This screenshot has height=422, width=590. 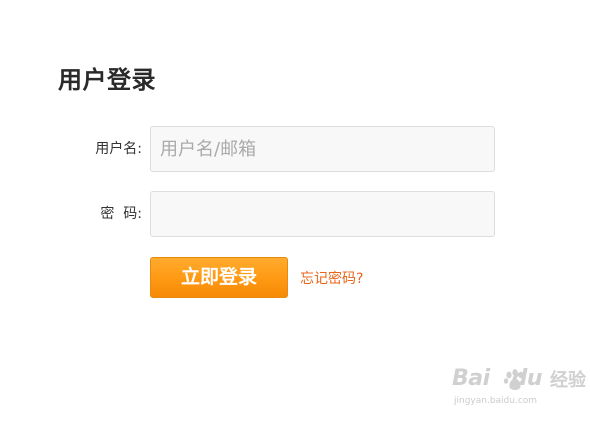 I want to click on password-input, so click(x=322, y=214).